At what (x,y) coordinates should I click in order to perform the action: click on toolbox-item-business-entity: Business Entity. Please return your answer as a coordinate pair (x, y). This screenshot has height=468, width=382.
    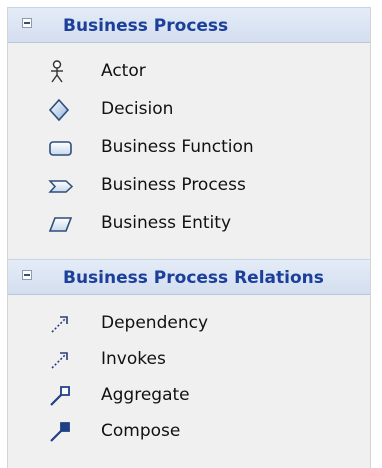
    Looking at the image, I should click on (189, 224).